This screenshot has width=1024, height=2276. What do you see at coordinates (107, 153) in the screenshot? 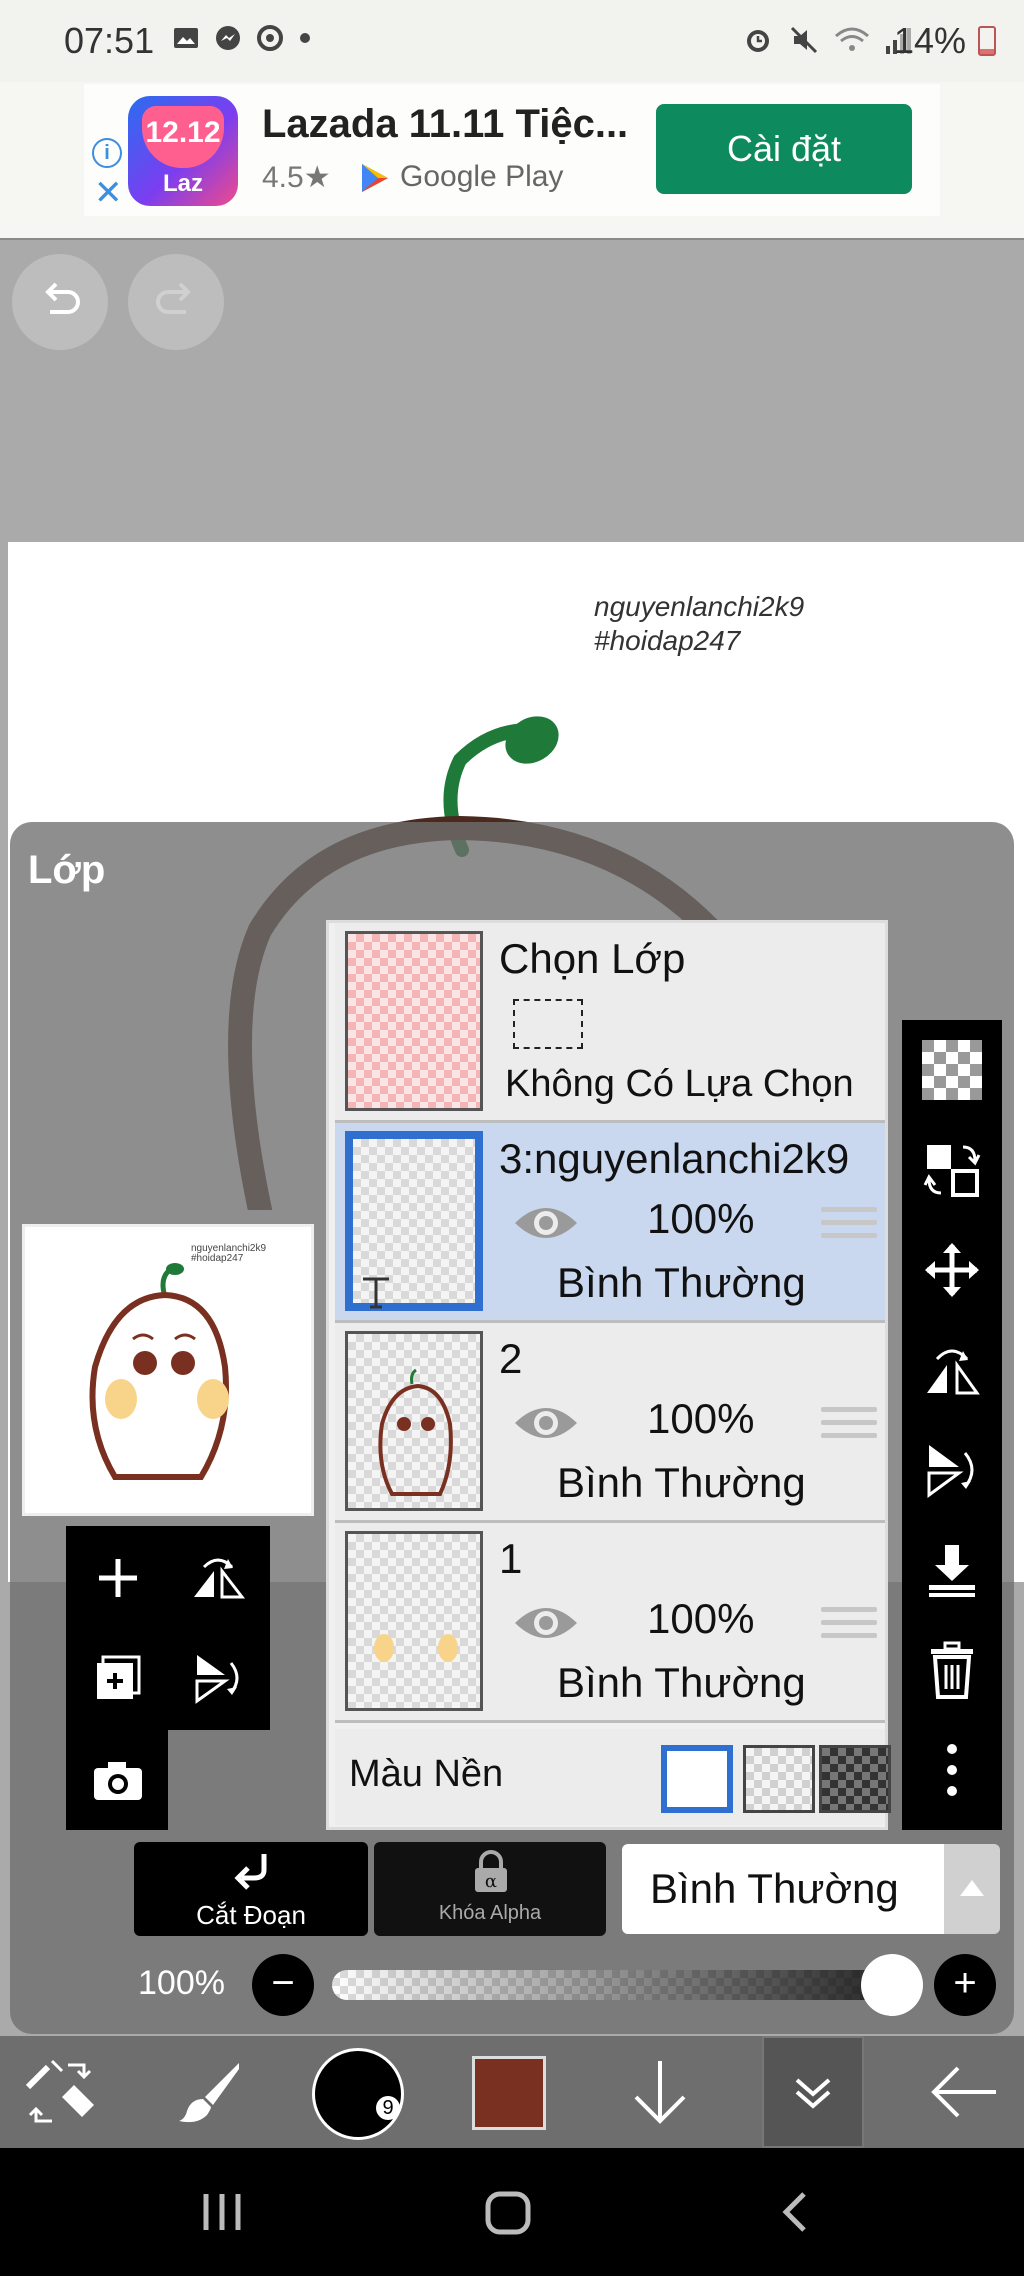
I see `ad-info-icon: i` at bounding box center [107, 153].